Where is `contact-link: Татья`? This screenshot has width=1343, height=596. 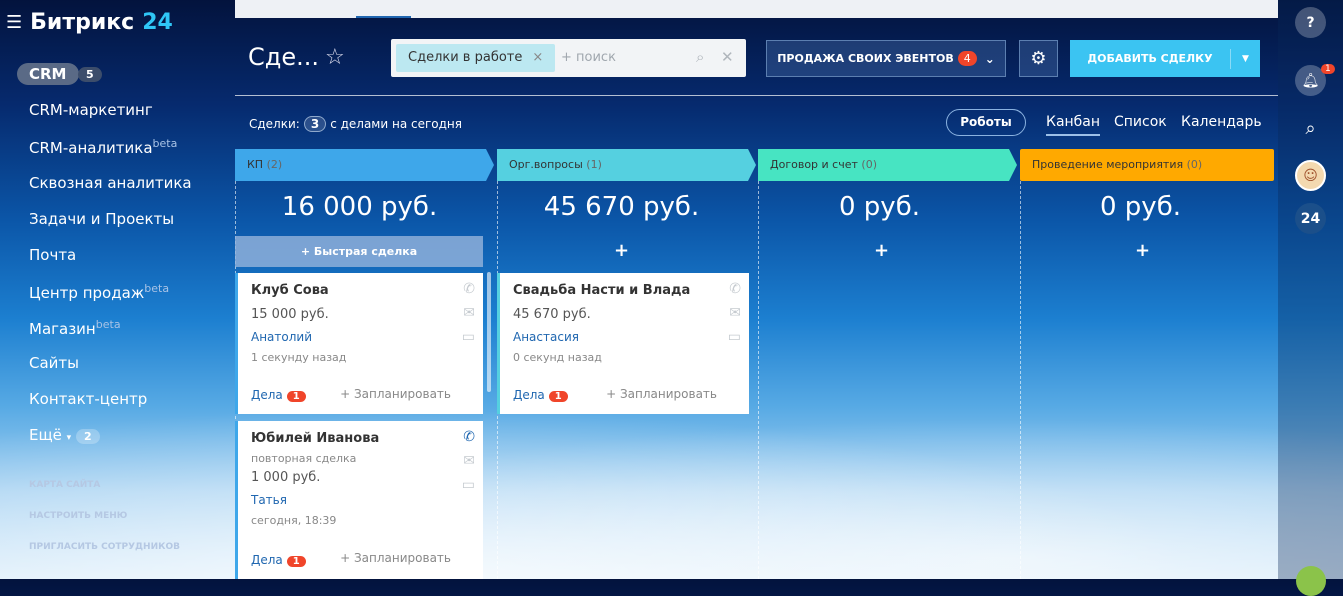
contact-link: Татья is located at coordinates (269, 500).